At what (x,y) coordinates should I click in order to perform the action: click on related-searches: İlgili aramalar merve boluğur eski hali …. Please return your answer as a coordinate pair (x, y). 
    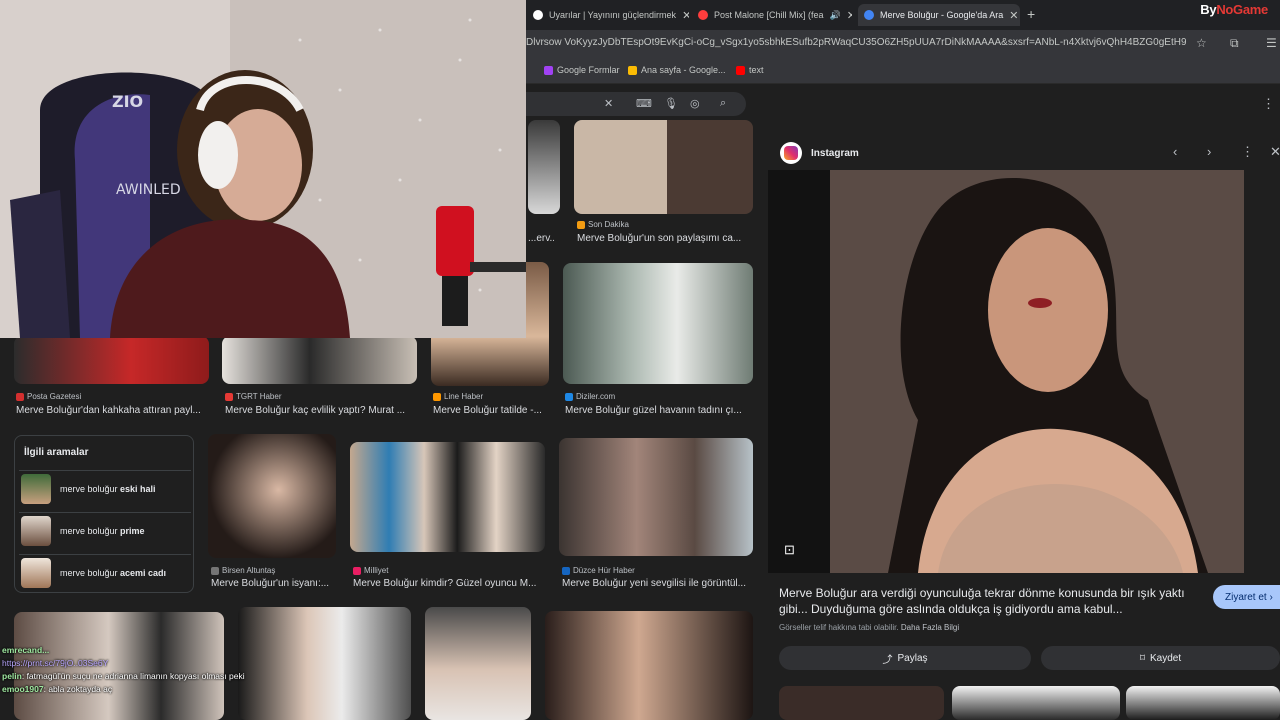
    Looking at the image, I should click on (104, 514).